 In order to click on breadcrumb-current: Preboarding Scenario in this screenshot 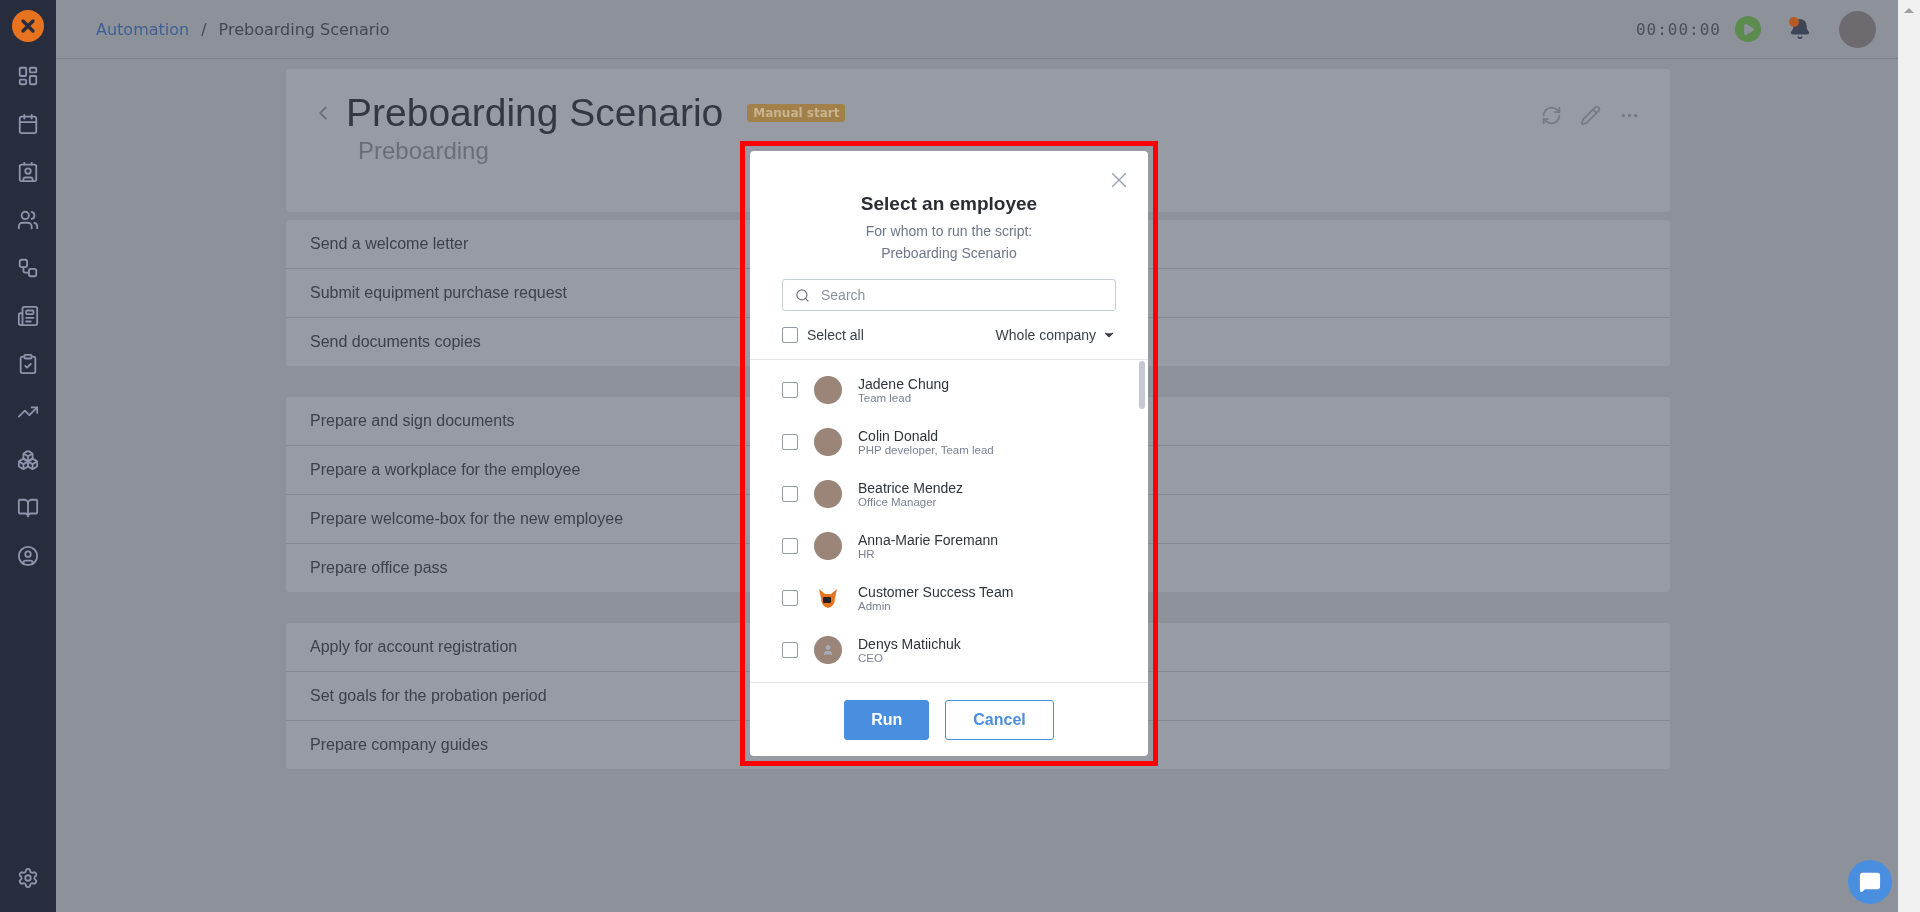, I will do `click(304, 29)`.